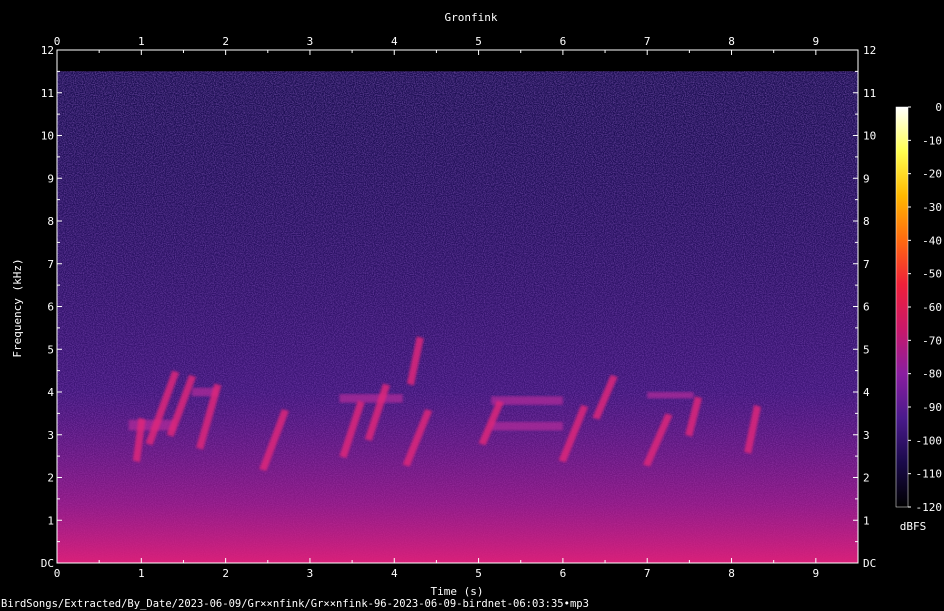 The width and height of the screenshot is (944, 611). What do you see at coordinates (869, 136) in the screenshot?
I see `y-tick-label-right-10: 10` at bounding box center [869, 136].